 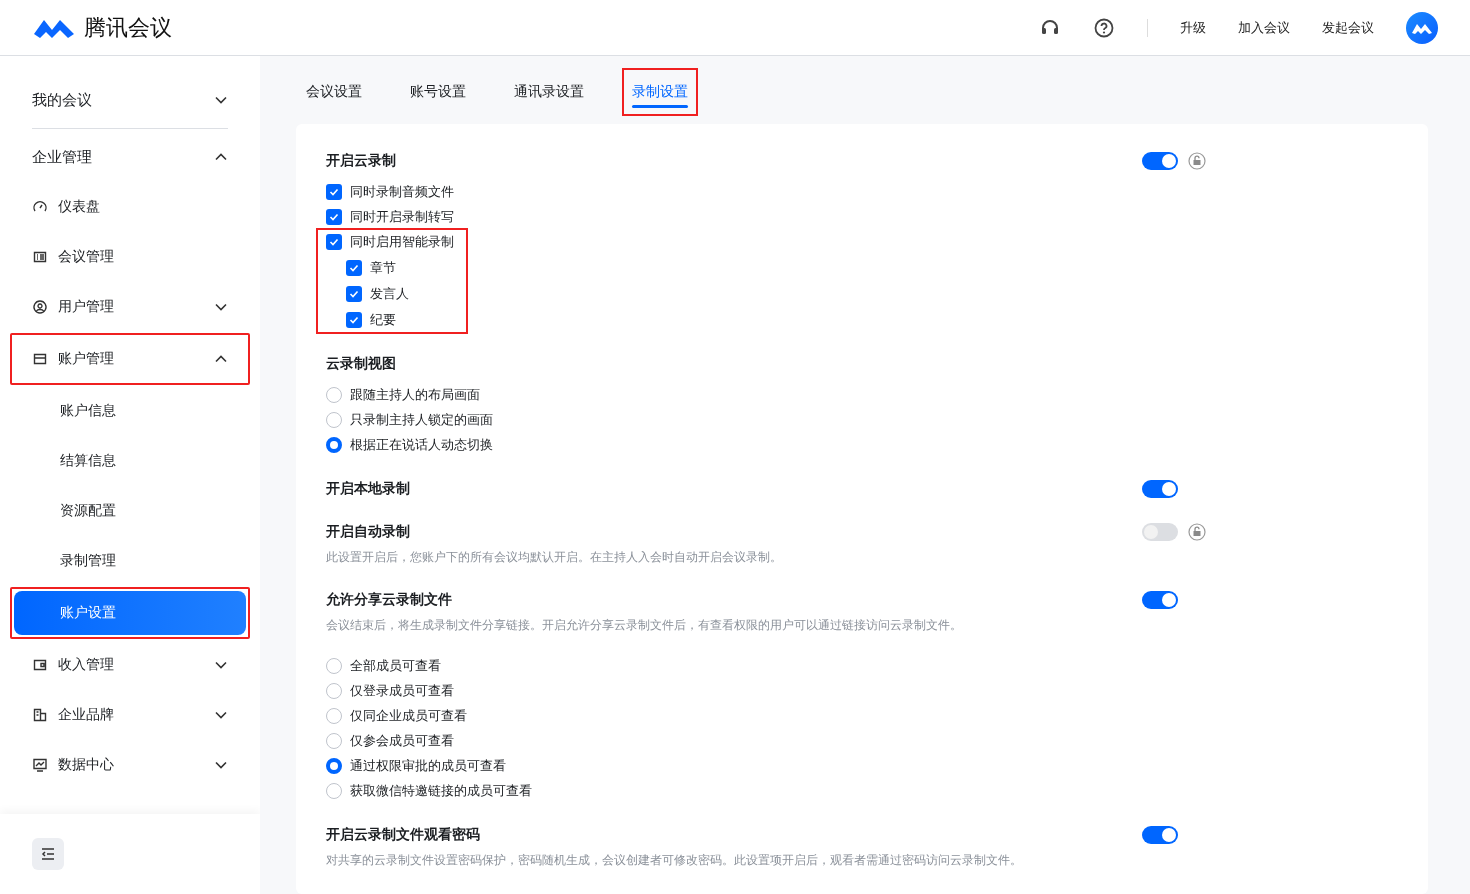 I want to click on radio-option: 仅参会成员可查看, so click(x=862, y=741).